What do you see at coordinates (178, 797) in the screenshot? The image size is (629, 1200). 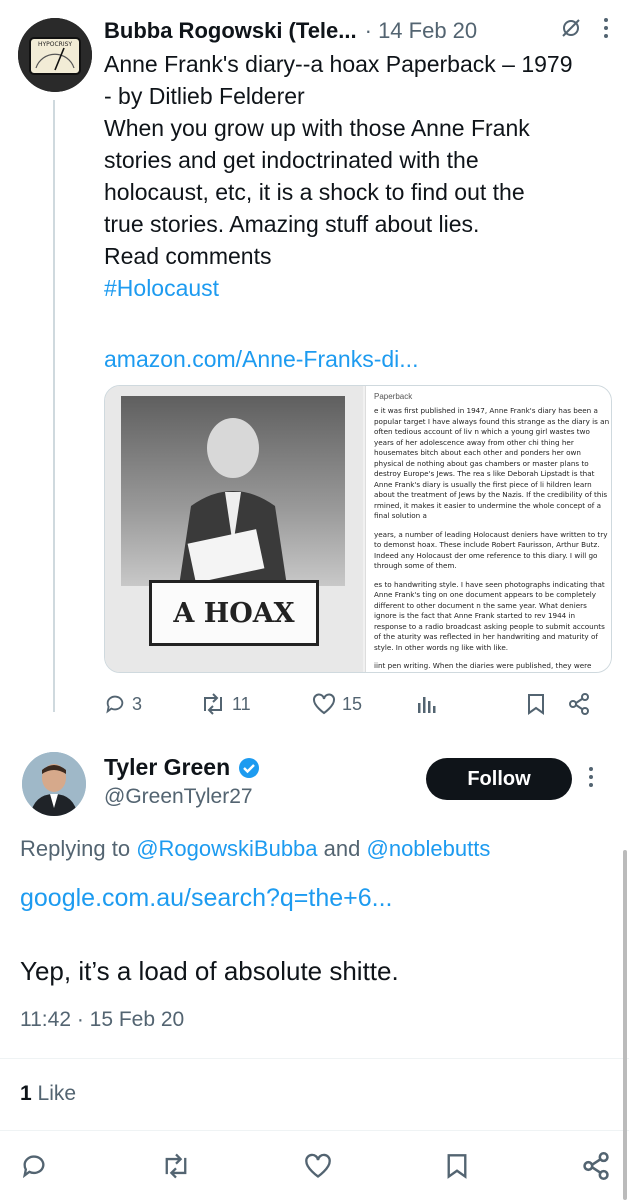 I see `author-handle: @GreenTyler27` at bounding box center [178, 797].